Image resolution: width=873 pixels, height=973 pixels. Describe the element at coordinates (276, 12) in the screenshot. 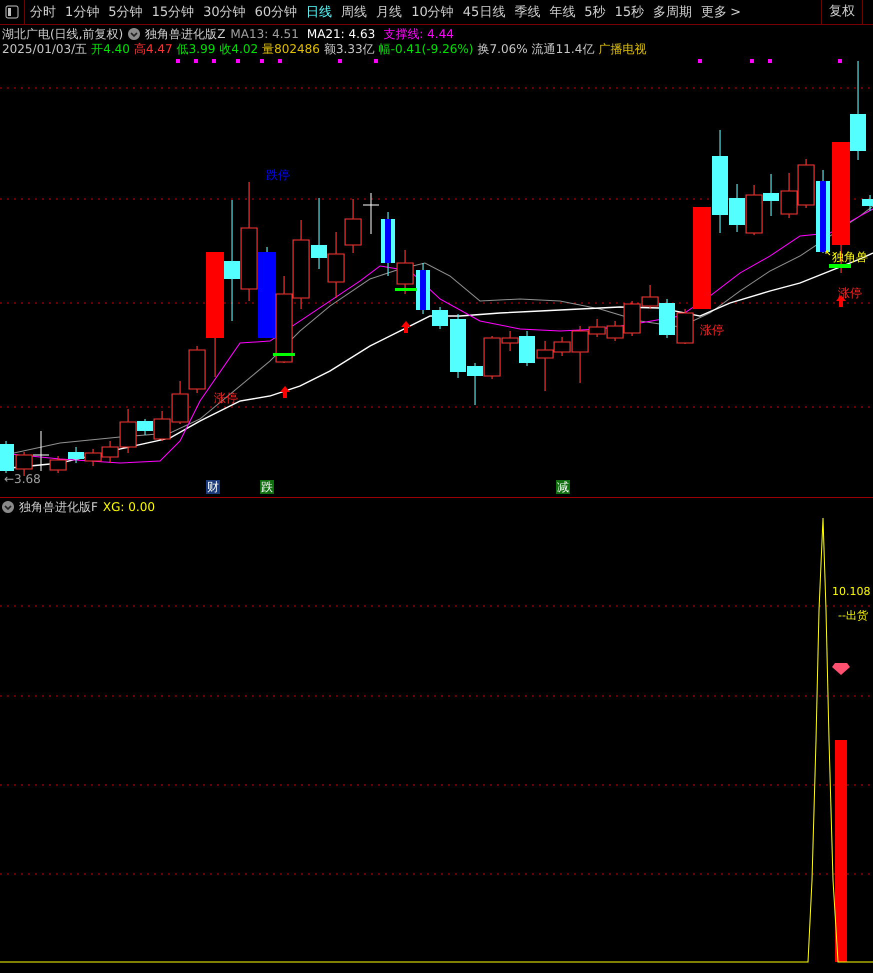

I see `period-tab: 60分钟` at that location.